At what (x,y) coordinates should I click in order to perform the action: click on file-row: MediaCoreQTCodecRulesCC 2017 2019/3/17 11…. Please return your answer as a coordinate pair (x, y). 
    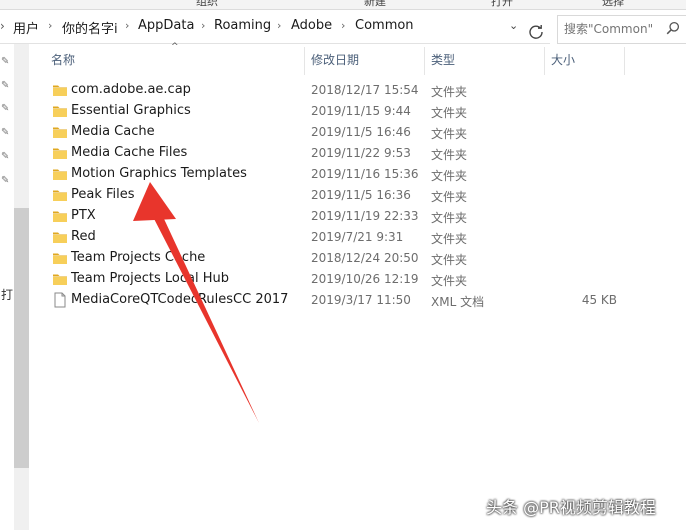
    Looking at the image, I should click on (335, 300).